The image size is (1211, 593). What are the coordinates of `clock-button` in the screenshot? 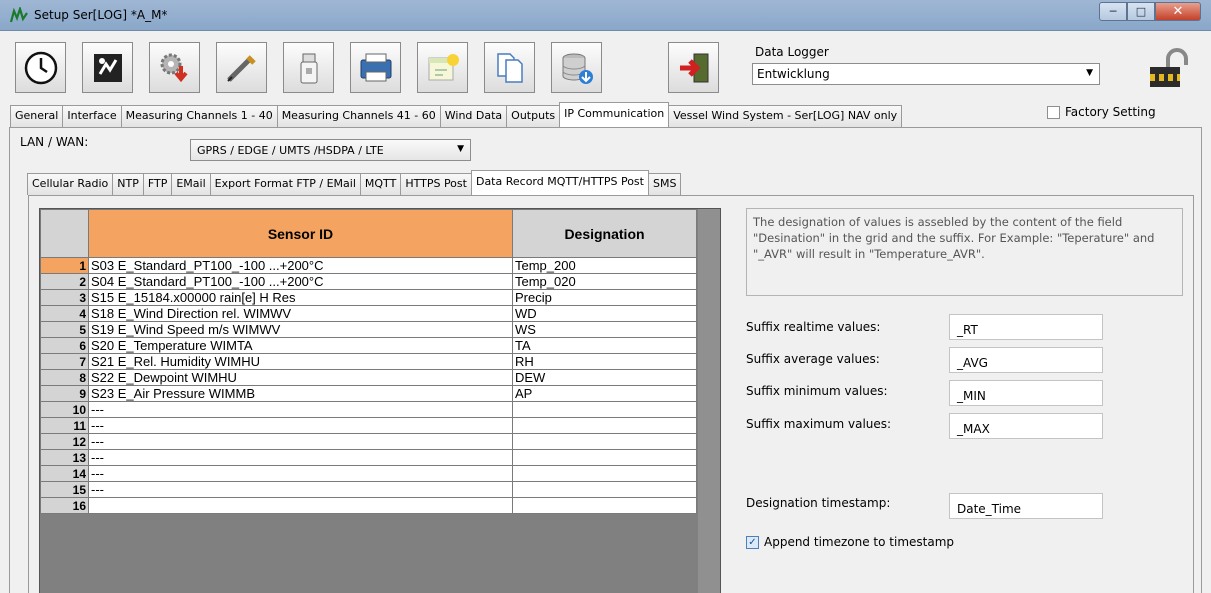 It's located at (40, 67).